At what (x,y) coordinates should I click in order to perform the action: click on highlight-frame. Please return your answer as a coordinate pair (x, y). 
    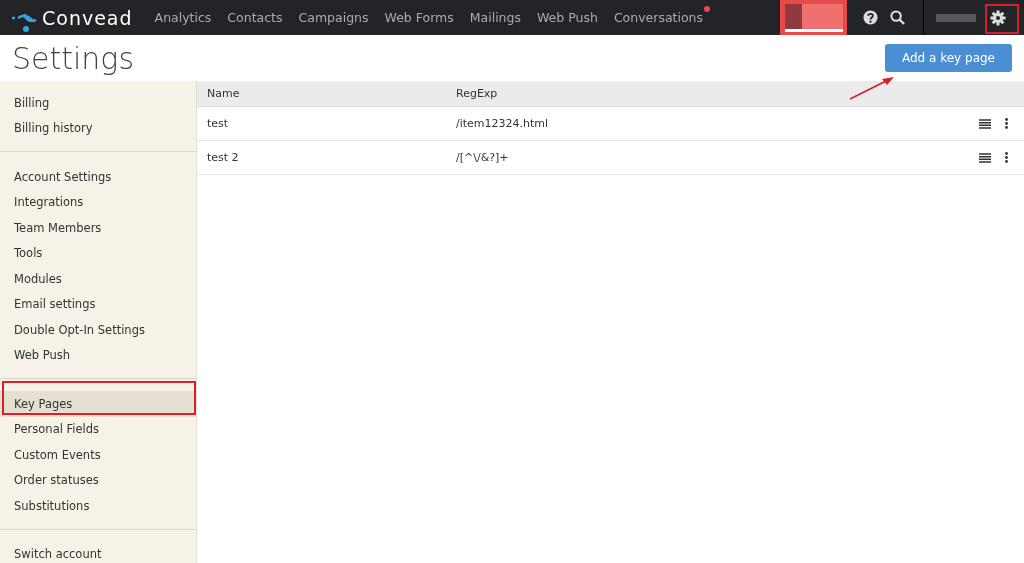
    Looking at the image, I should click on (1002, 19).